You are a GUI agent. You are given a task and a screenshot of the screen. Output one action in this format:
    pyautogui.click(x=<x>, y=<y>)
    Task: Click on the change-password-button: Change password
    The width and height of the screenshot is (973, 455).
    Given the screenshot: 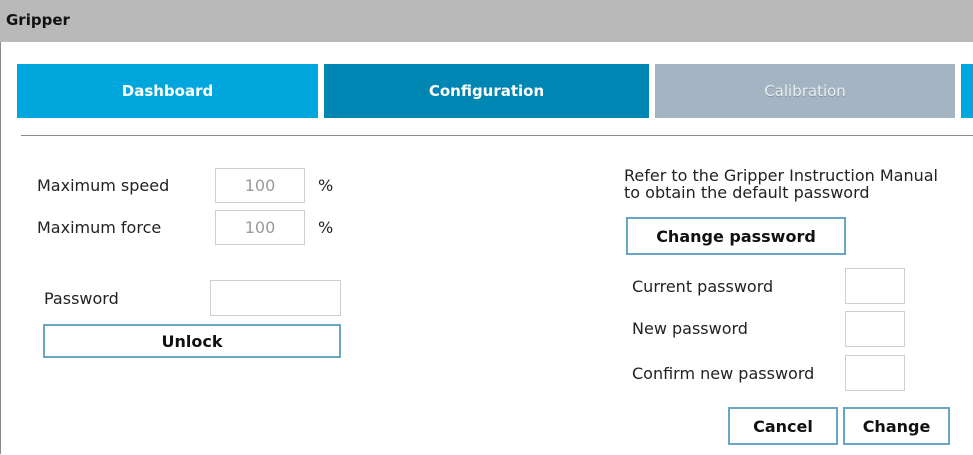 What is the action you would take?
    pyautogui.click(x=736, y=236)
    